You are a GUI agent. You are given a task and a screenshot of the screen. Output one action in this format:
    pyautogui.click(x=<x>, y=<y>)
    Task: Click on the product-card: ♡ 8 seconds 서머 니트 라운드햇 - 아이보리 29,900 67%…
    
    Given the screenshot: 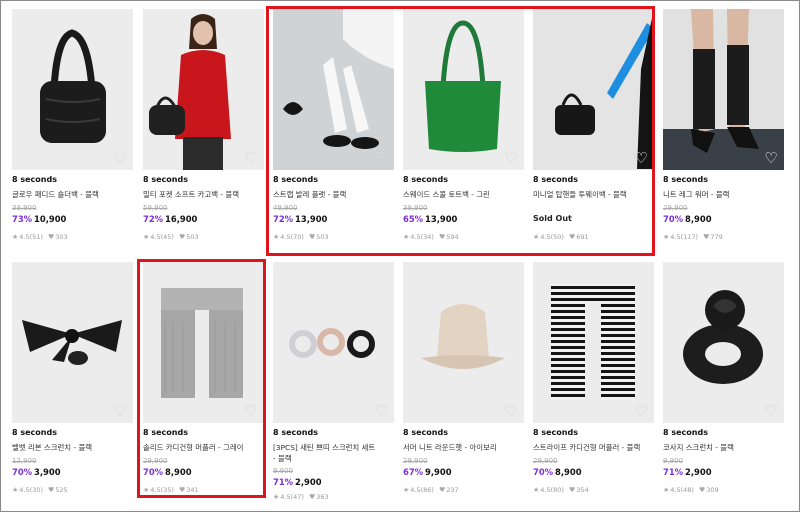 What is the action you would take?
    pyautogui.click(x=463, y=382)
    